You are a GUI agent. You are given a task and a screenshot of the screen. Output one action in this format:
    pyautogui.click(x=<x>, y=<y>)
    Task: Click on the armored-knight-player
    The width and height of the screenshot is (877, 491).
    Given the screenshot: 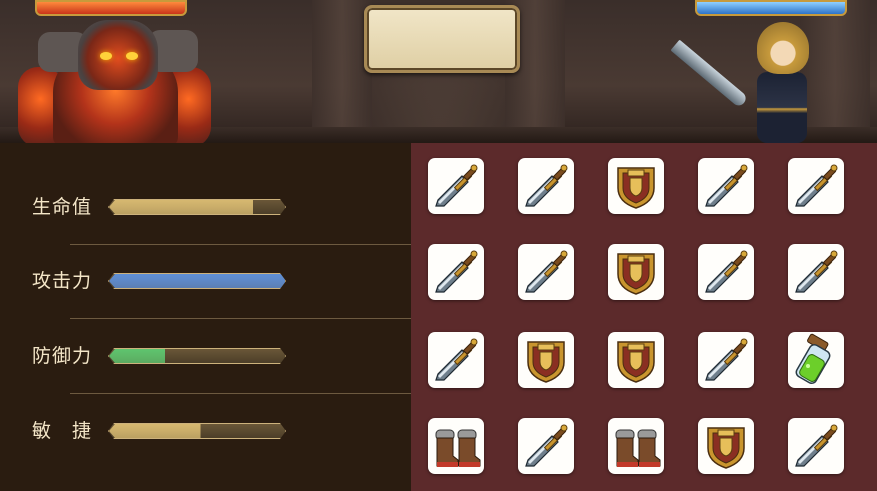 What is the action you would take?
    pyautogui.click(x=742, y=81)
    